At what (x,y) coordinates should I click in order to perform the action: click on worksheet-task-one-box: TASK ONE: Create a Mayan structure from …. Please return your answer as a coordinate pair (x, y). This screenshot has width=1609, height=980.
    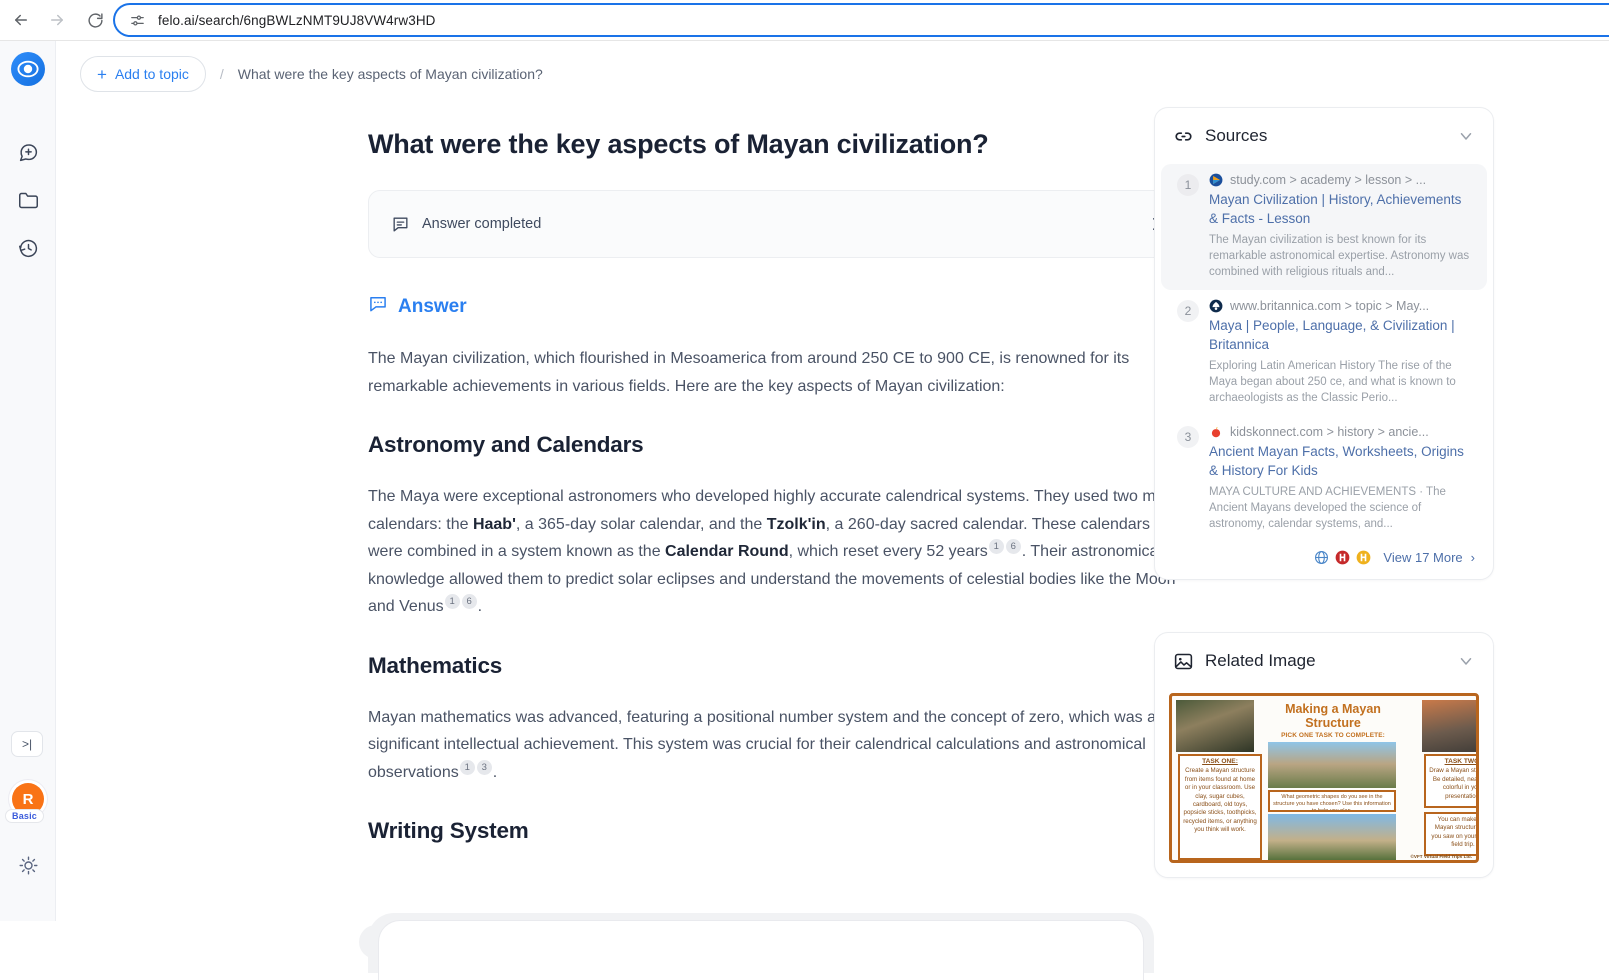
    Looking at the image, I should click on (1220, 807).